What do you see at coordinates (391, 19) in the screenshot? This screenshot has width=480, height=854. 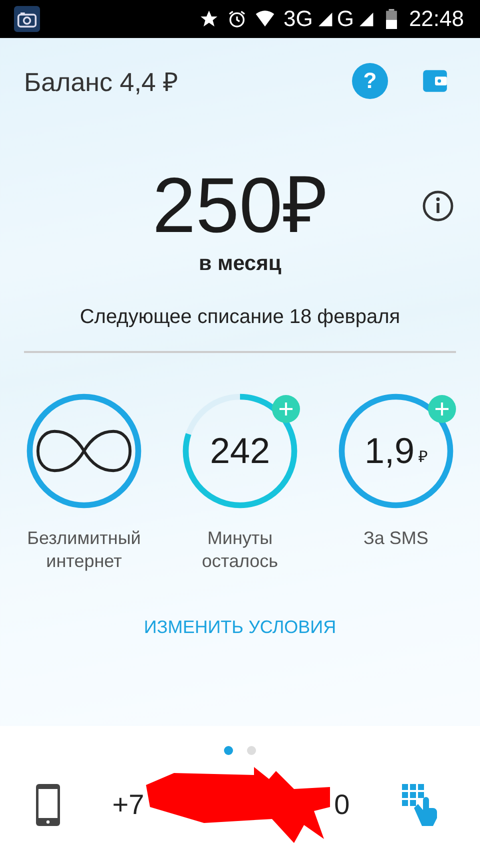 I see `battery-icon` at bounding box center [391, 19].